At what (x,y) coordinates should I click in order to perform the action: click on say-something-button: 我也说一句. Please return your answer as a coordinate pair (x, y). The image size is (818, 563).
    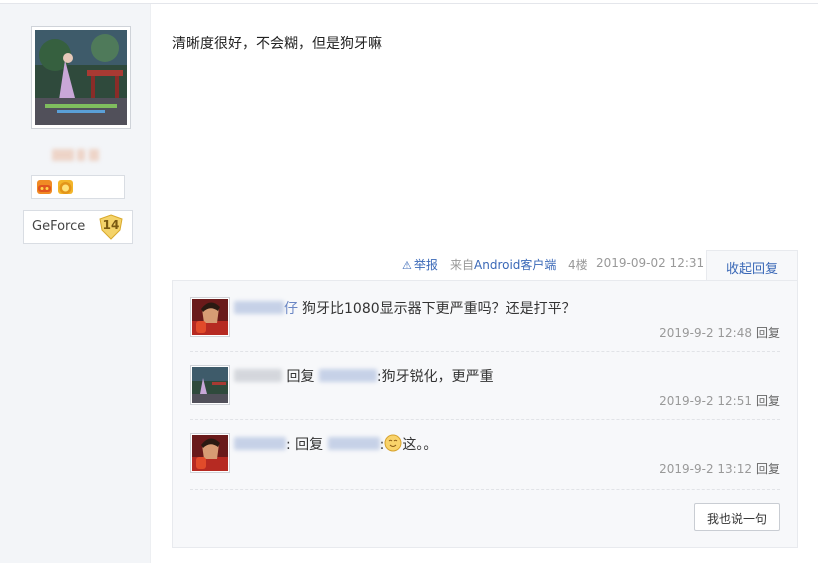
    Looking at the image, I should click on (737, 517).